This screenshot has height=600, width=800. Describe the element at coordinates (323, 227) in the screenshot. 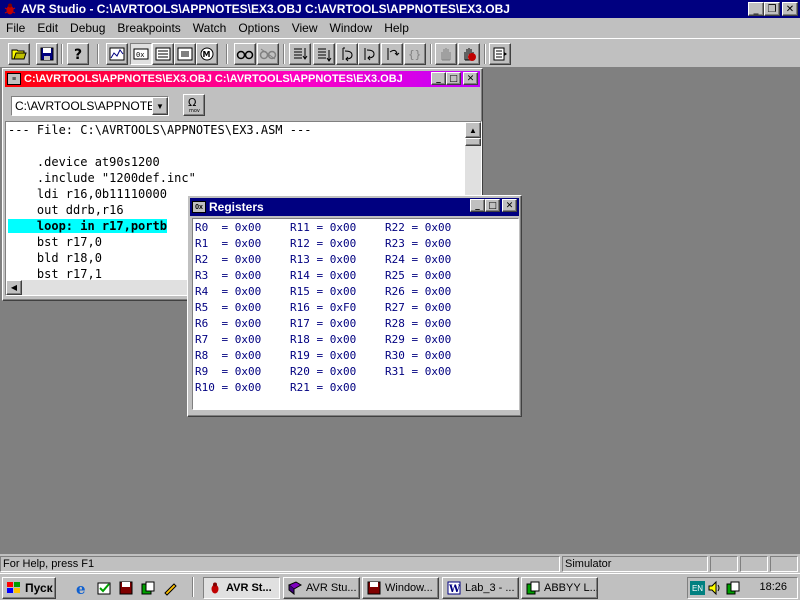

I see `register-r11: R11 = 0x00` at that location.